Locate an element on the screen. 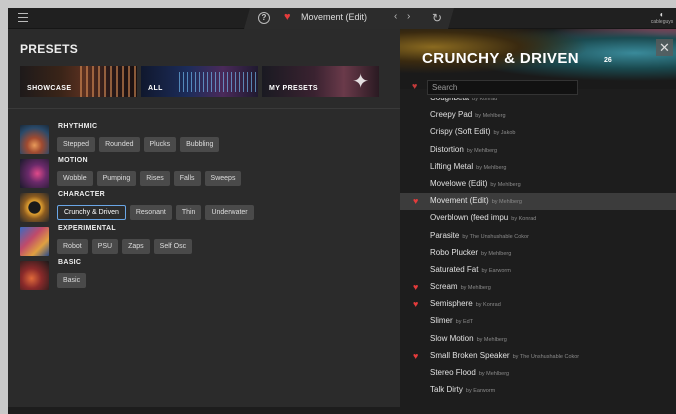 The width and height of the screenshot is (676, 414). chip-rounded: Rounded is located at coordinates (119, 144).